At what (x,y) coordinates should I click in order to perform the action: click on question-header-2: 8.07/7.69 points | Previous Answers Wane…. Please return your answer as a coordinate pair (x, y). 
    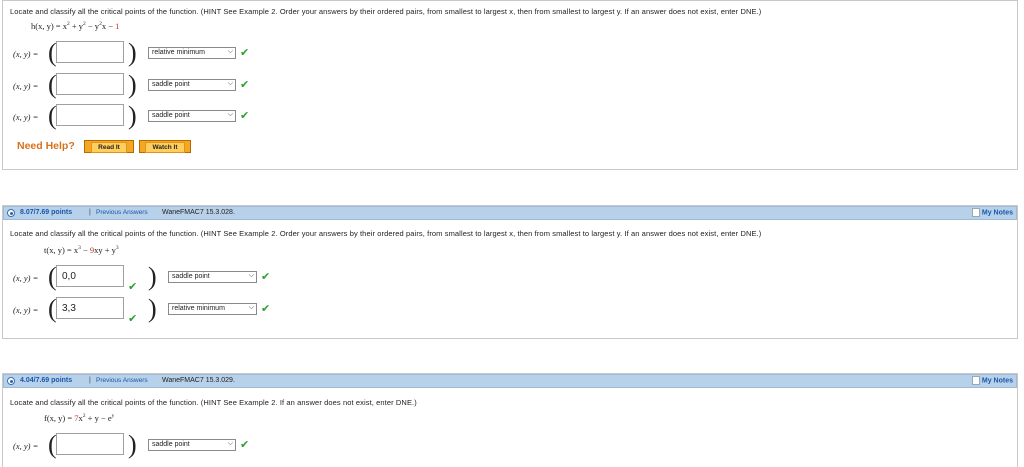
    Looking at the image, I should click on (510, 213).